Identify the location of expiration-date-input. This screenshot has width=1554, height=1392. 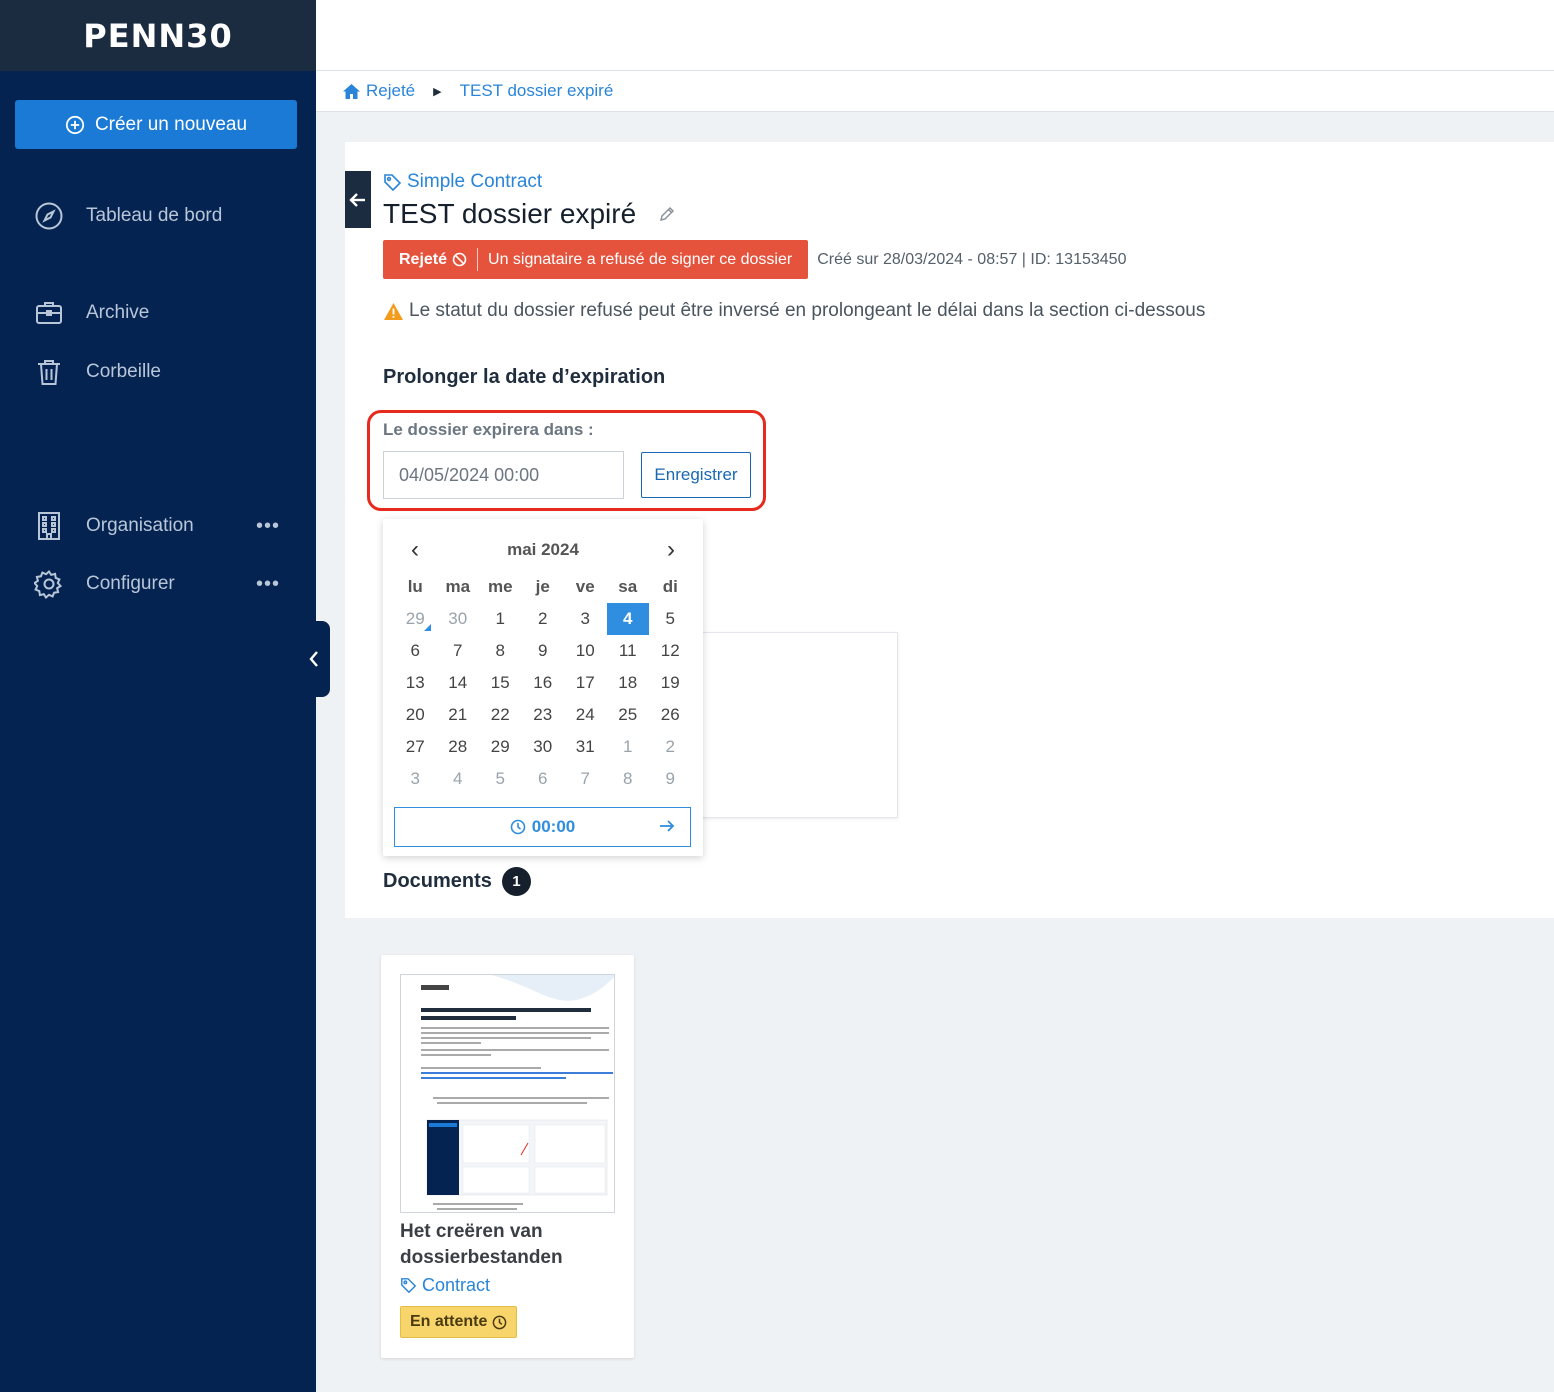
(503, 475).